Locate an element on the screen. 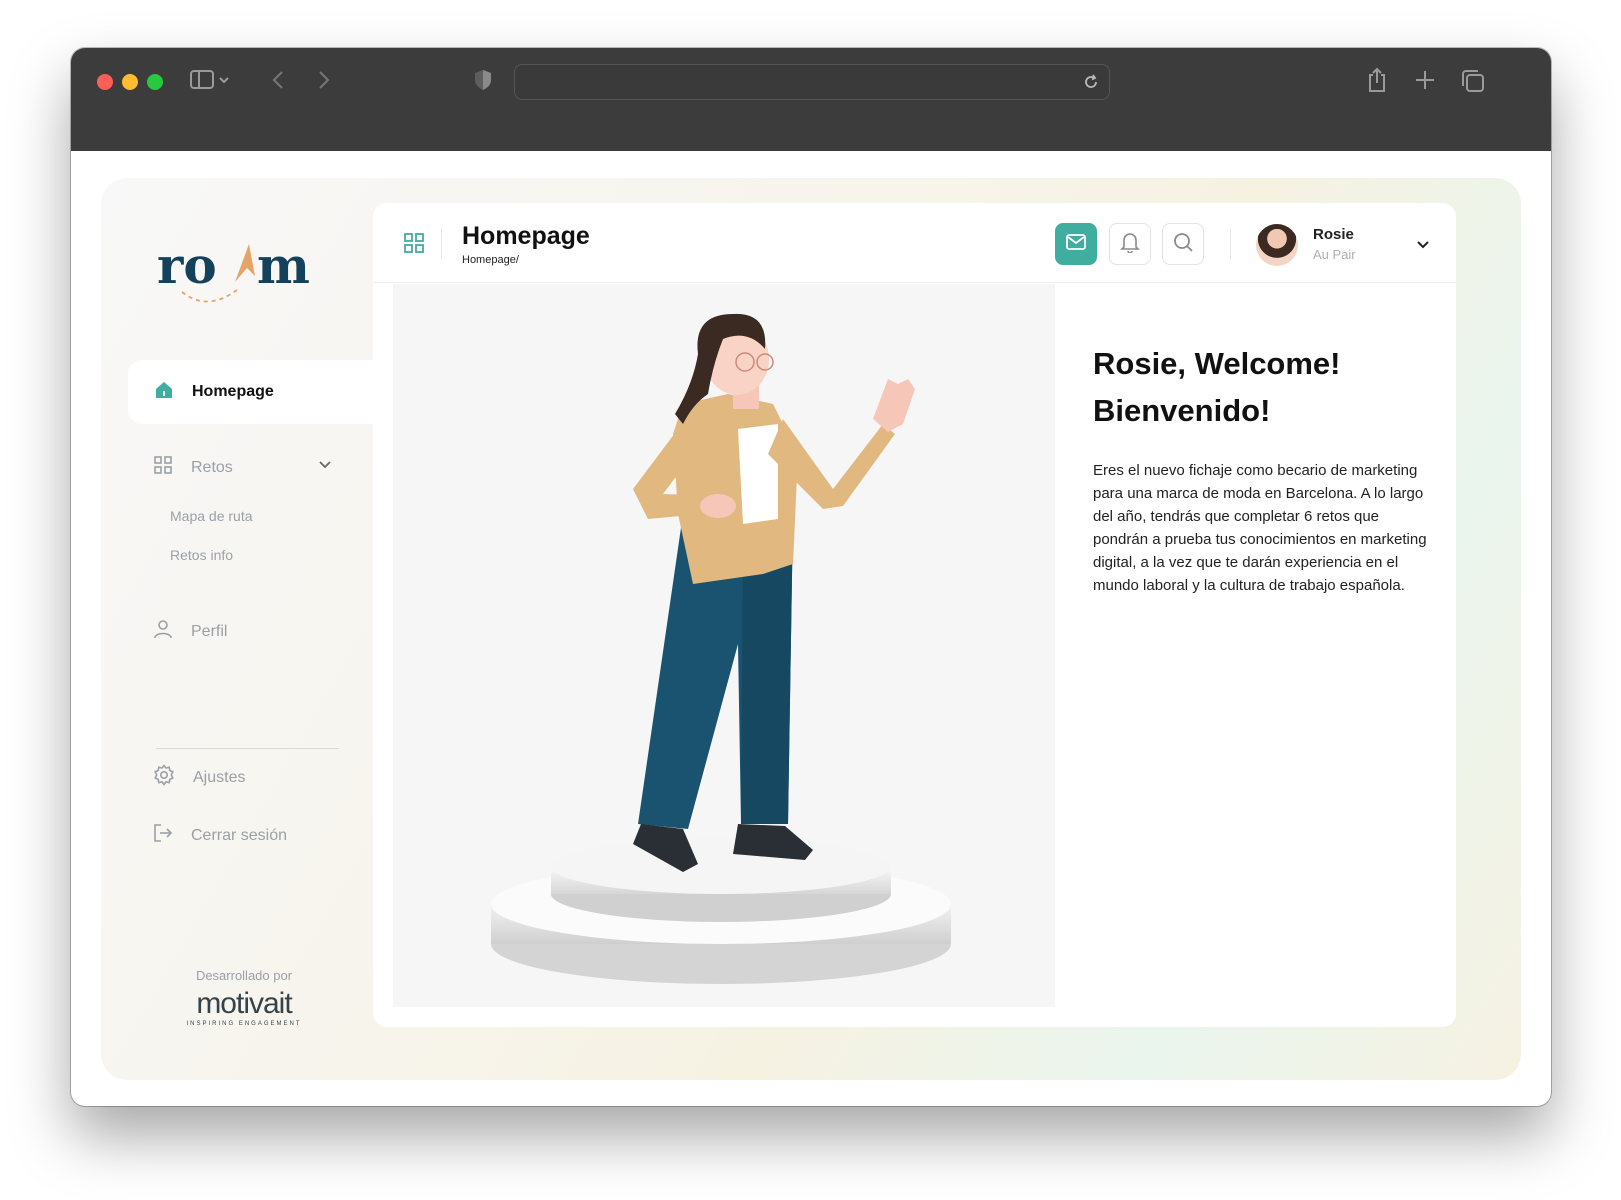 Image resolution: width=1621 pixels, height=1200 pixels. url-bar is located at coordinates (812, 82).